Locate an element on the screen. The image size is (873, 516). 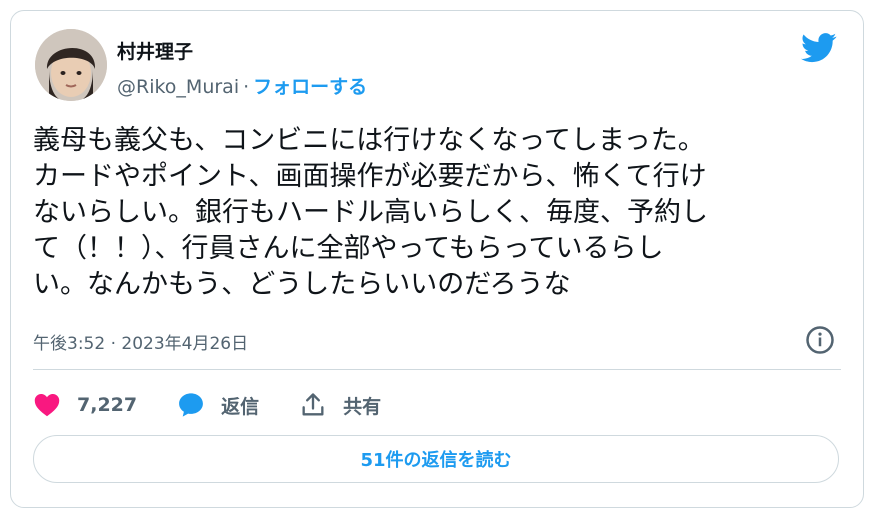
tweet-timestamp: 午後3:52 · 2023年4月26日 is located at coordinates (140, 341).